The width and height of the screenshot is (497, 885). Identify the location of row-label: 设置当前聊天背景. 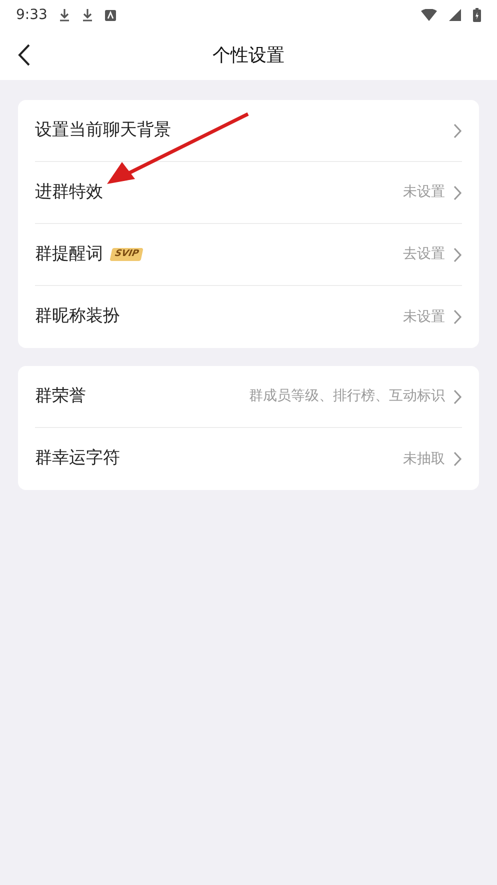
(103, 130).